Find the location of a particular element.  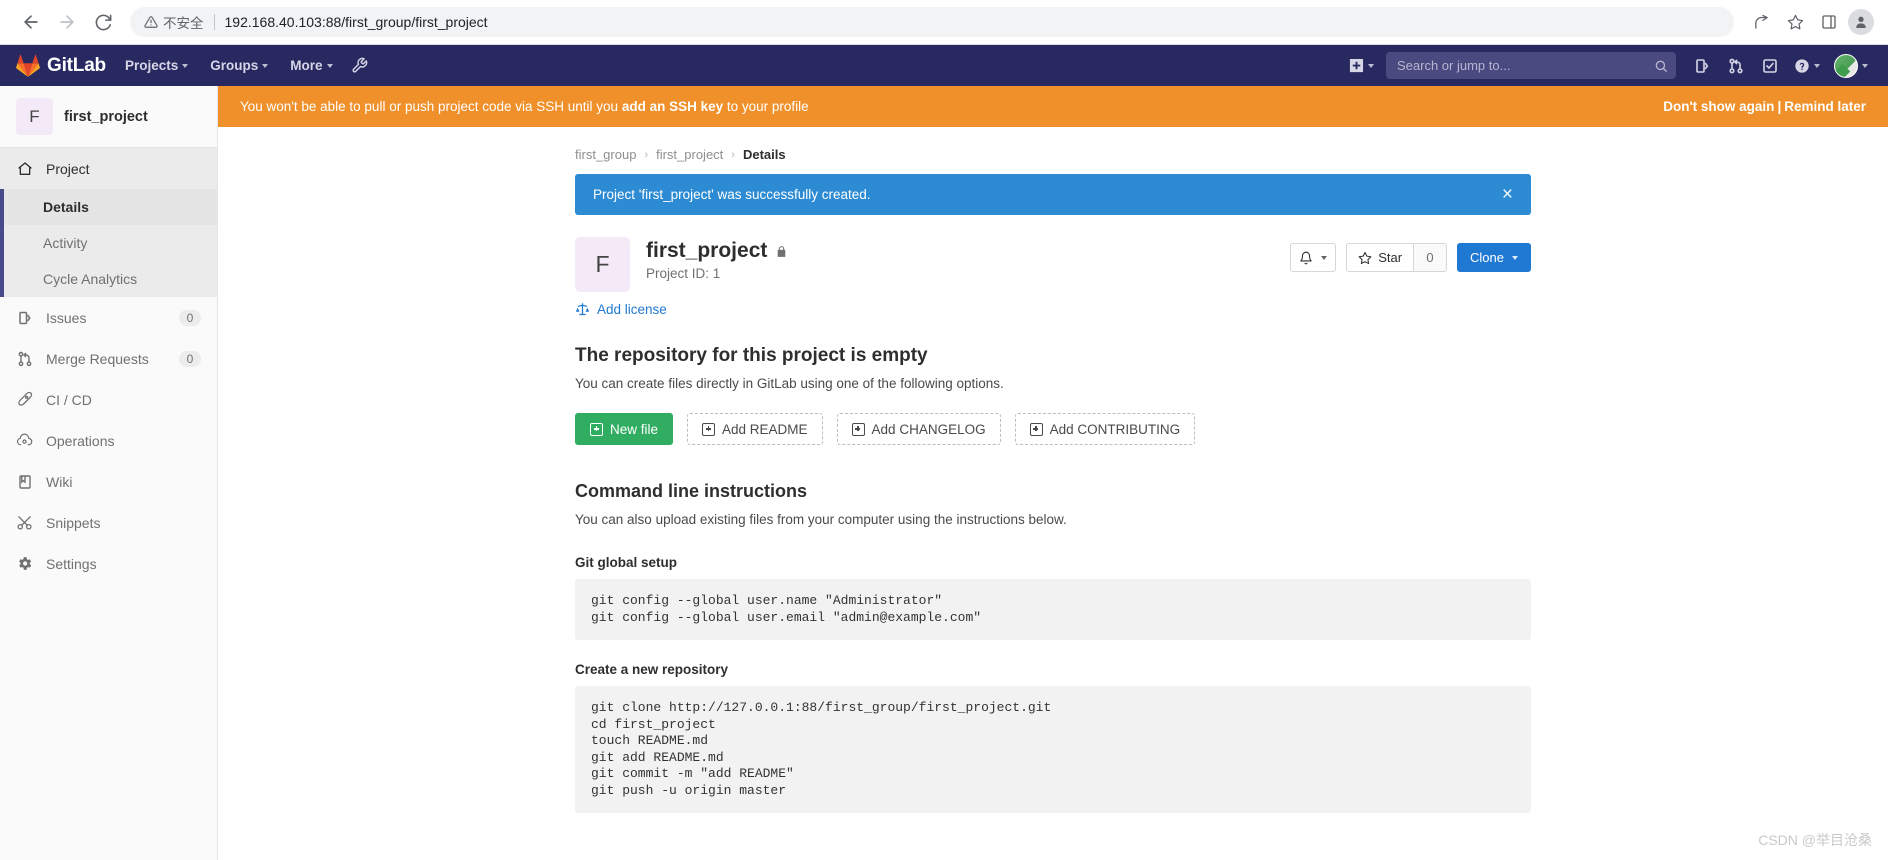

forward-button is located at coordinates (67, 22).